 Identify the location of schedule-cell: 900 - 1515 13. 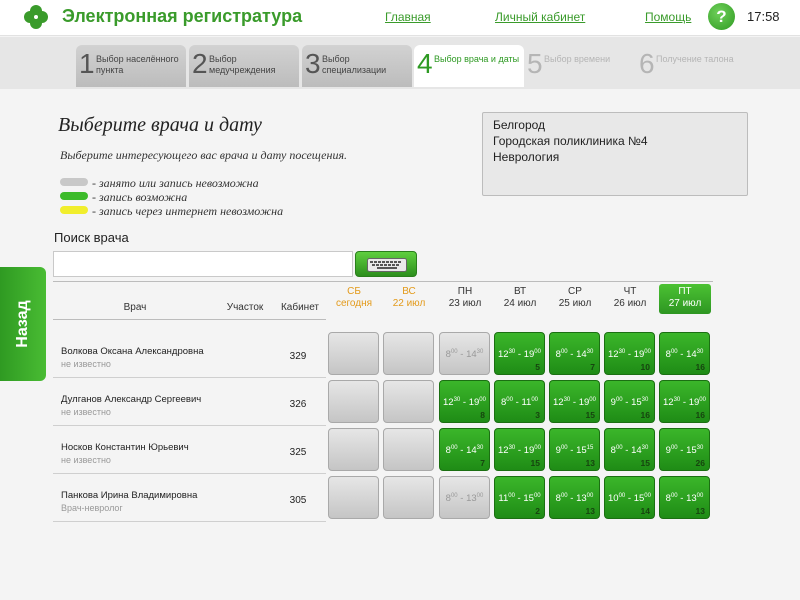
(574, 449).